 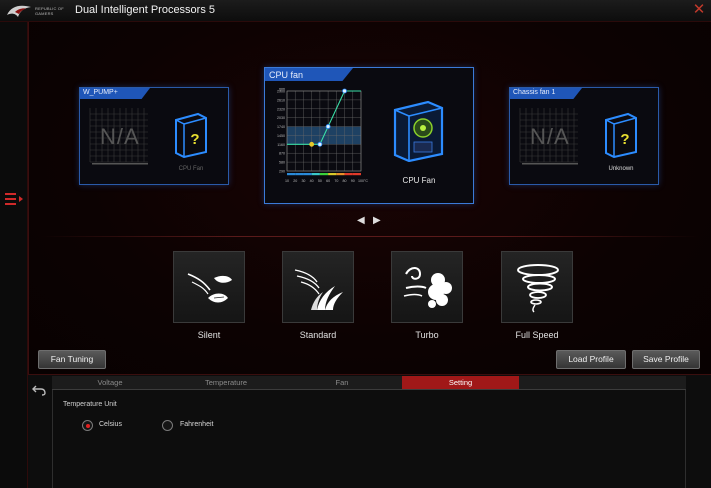 I want to click on fan-tuning-button: Fan Tuning, so click(x=72, y=359).